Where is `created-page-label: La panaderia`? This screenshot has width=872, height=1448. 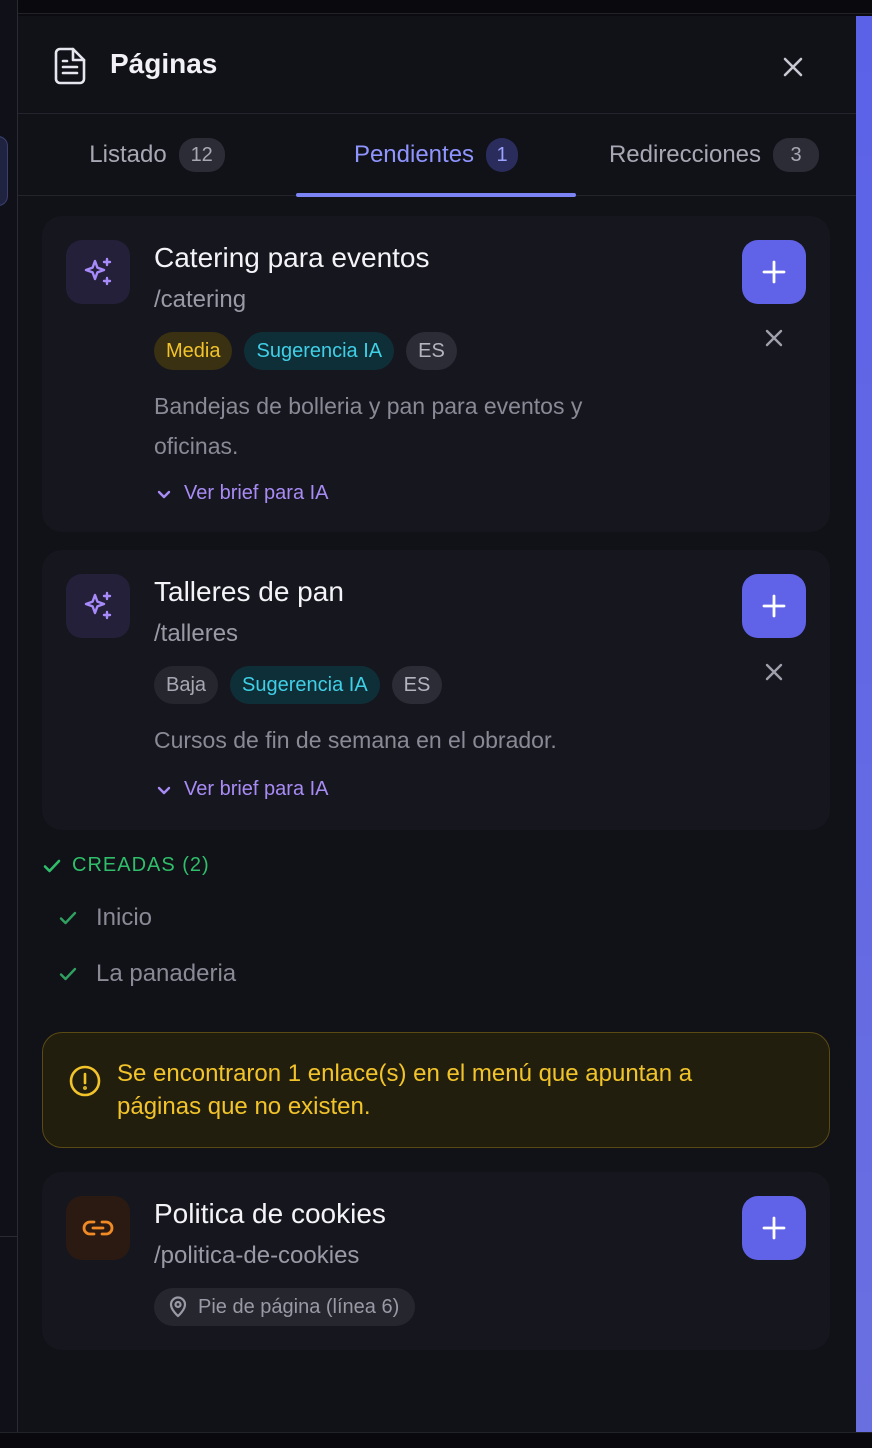 created-page-label: La panaderia is located at coordinates (166, 973).